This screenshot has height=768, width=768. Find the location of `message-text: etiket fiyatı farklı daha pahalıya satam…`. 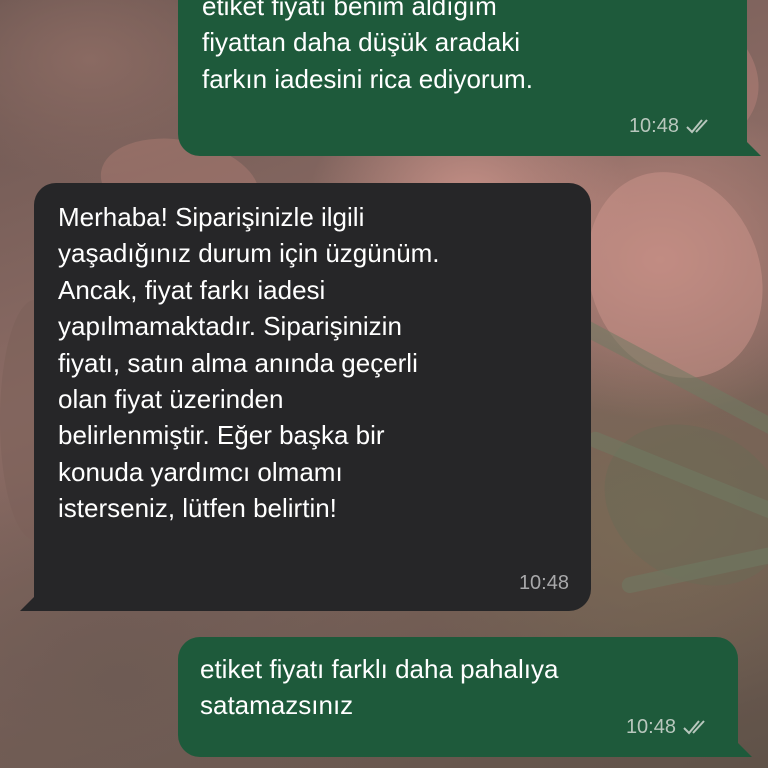

message-text: etiket fiyatı farklı daha pahalıya satam… is located at coordinates (379, 687).